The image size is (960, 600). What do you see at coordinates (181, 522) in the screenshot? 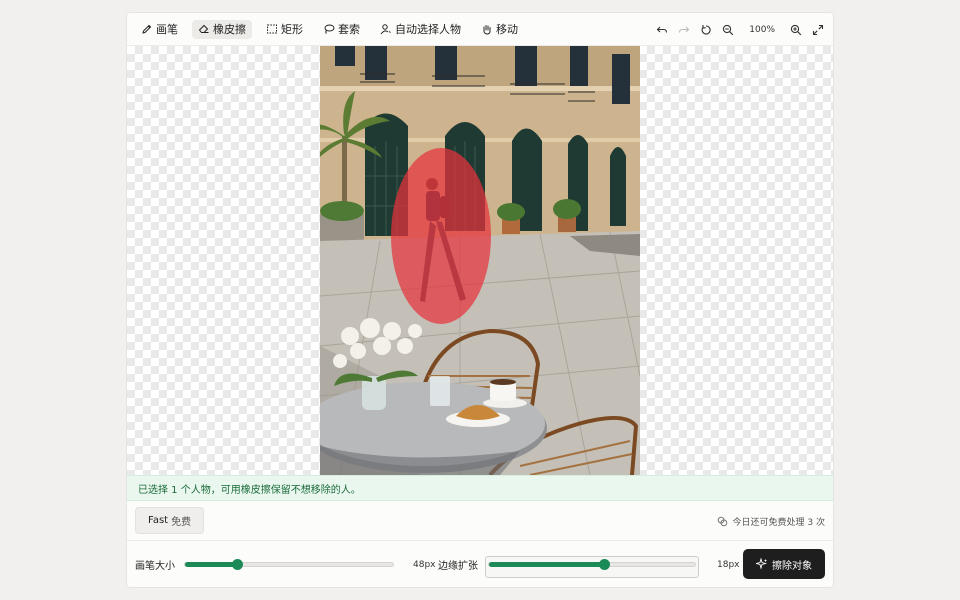
I see `mode-free-tag: 免费` at bounding box center [181, 522].